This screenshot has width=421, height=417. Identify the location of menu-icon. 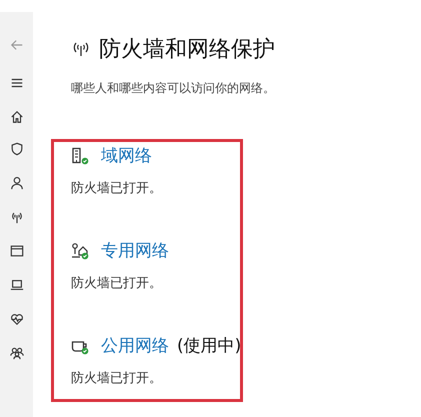
(17, 83).